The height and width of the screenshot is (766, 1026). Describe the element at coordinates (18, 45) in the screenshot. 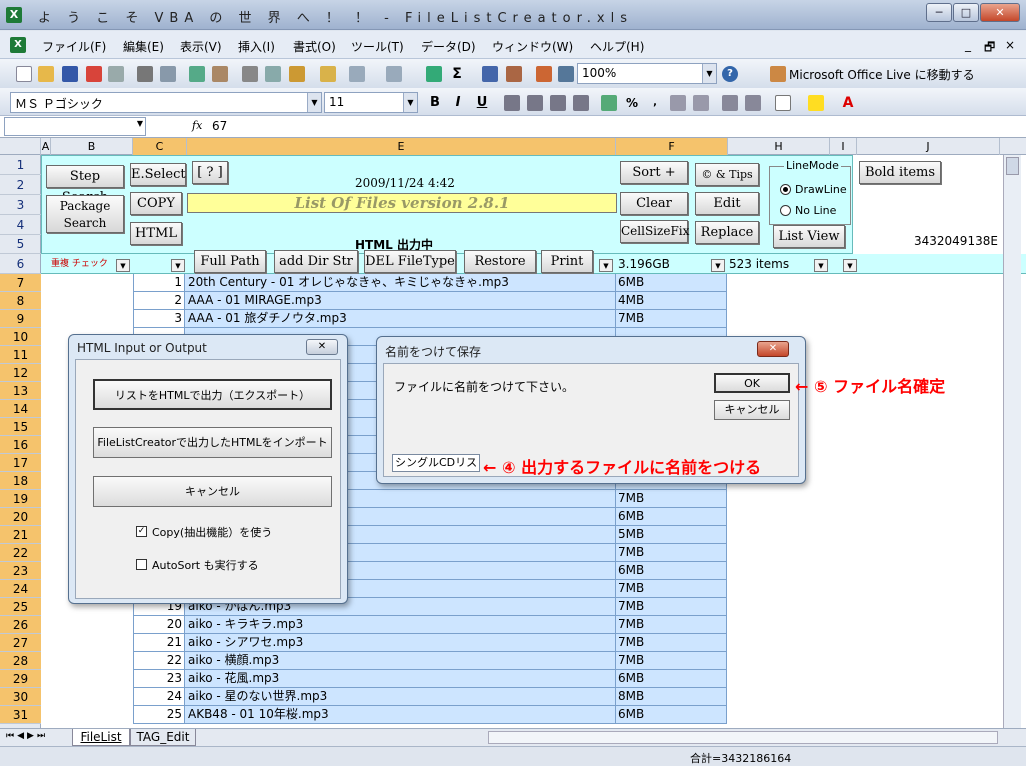

I see `workbook-icon: X` at that location.